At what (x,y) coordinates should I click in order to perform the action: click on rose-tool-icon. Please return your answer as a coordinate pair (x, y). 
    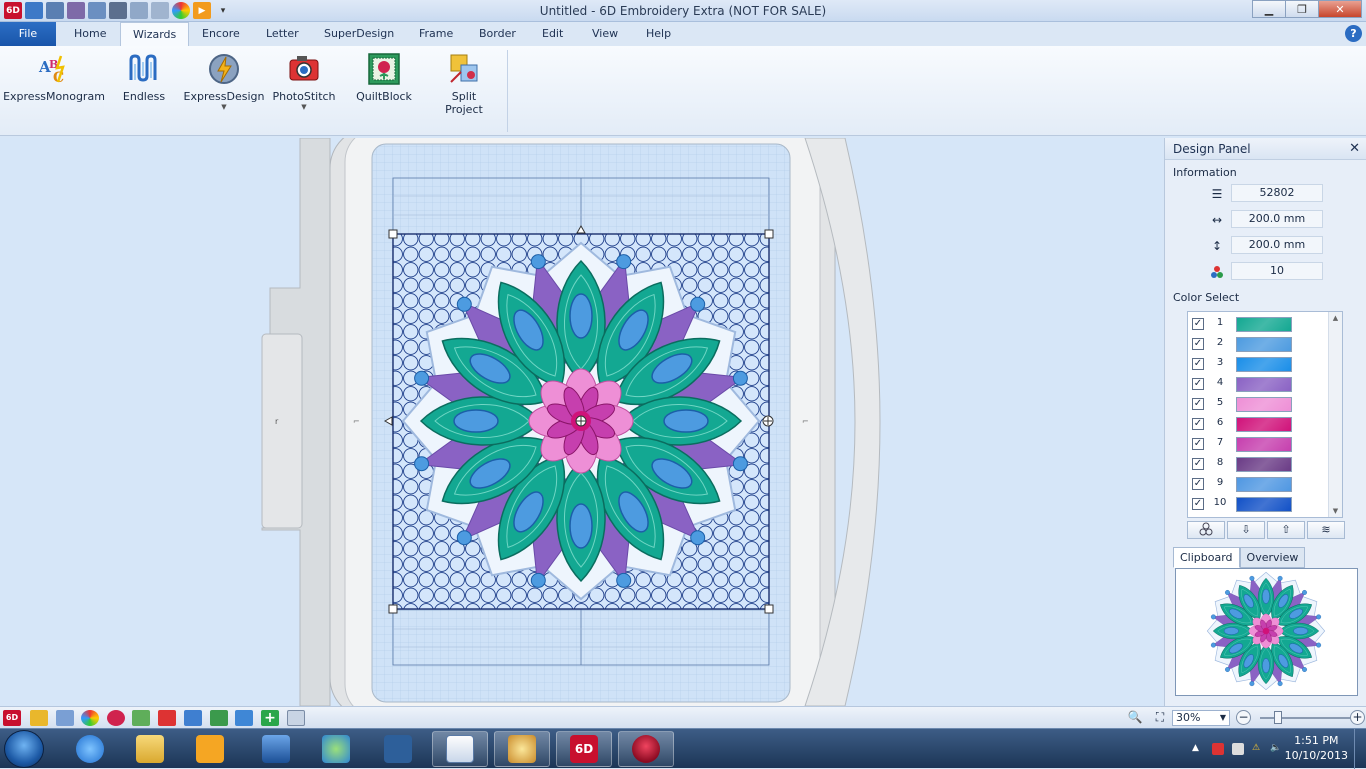
    Looking at the image, I should click on (116, 718).